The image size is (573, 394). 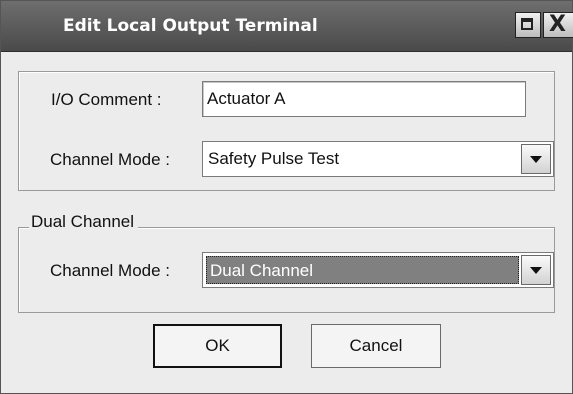 I want to click on maximize-icon, so click(x=527, y=24).